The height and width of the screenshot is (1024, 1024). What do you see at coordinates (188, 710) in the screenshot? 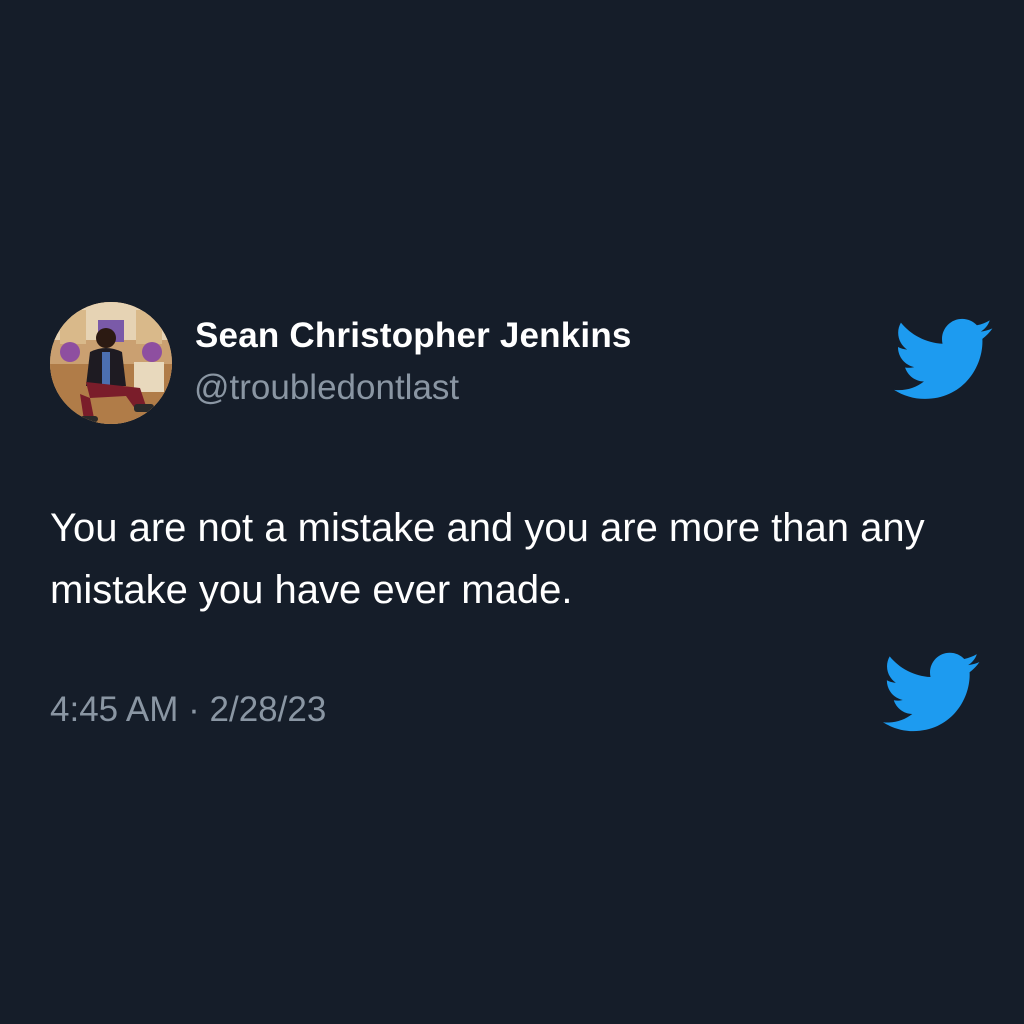
I see `tweet-timestamp: 4:45 AM · 2/28/23` at bounding box center [188, 710].